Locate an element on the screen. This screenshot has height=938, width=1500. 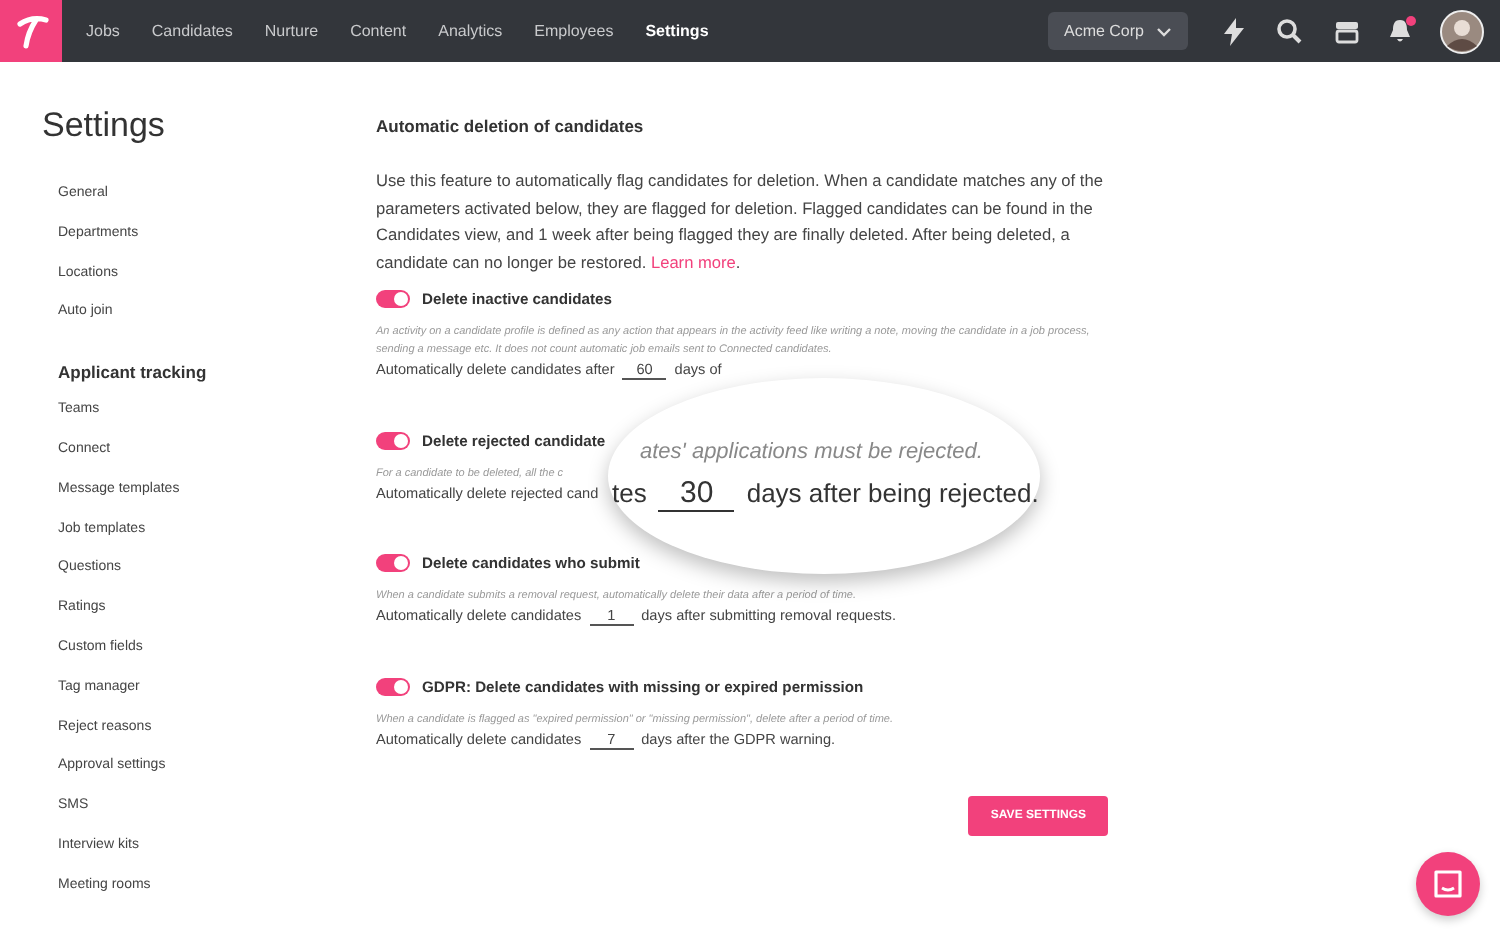
nav-tab: Settings is located at coordinates (677, 31).